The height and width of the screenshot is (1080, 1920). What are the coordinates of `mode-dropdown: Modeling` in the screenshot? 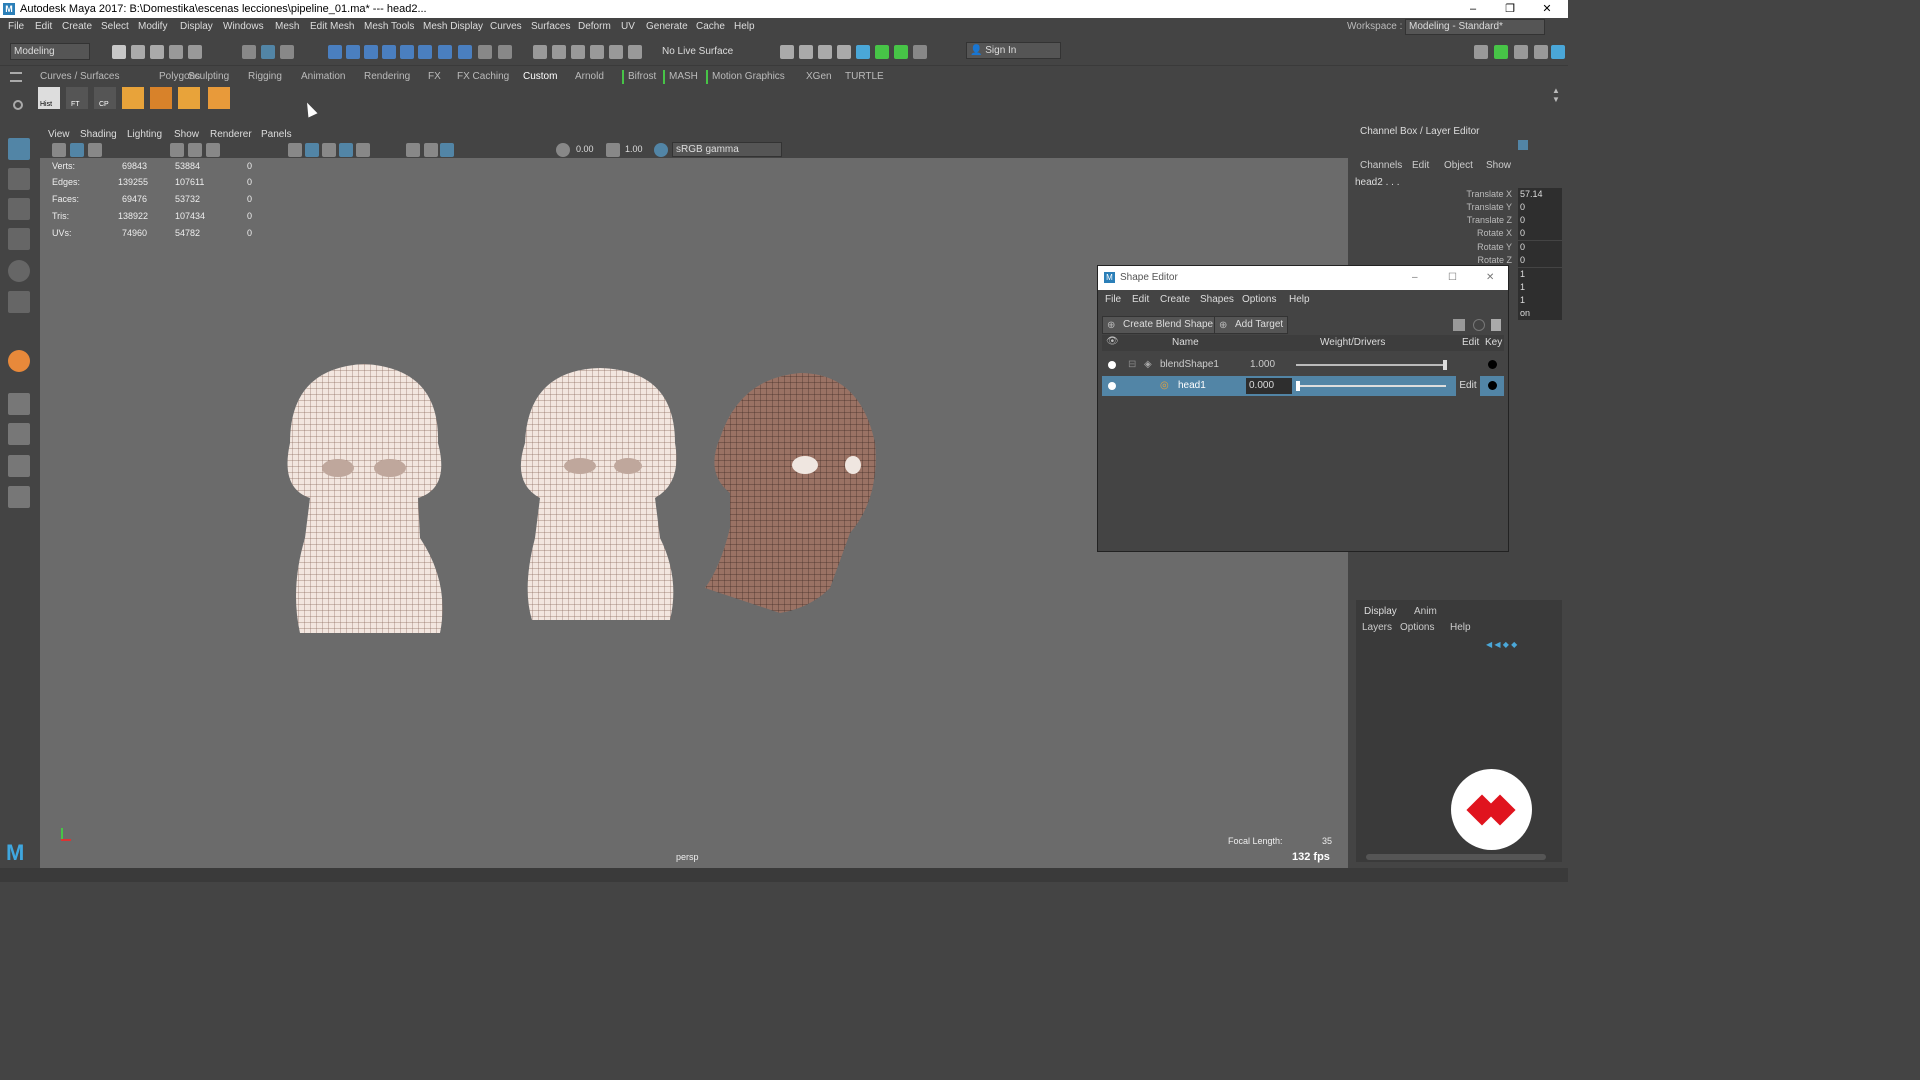 It's located at (50, 51).